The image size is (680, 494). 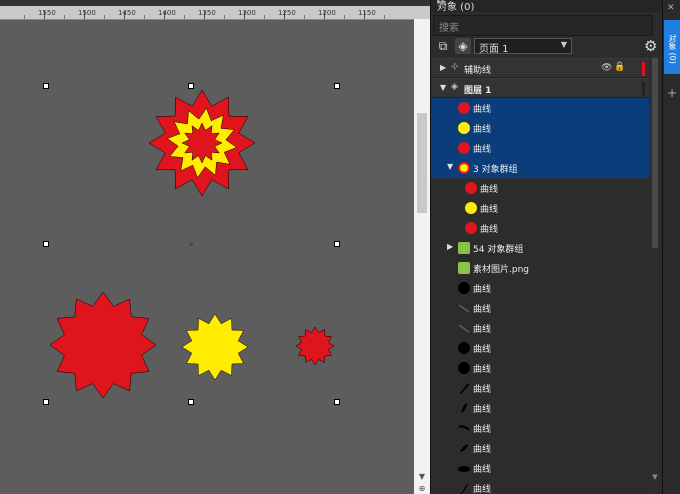 I want to click on layer-label: 图层 1, so click(x=478, y=91).